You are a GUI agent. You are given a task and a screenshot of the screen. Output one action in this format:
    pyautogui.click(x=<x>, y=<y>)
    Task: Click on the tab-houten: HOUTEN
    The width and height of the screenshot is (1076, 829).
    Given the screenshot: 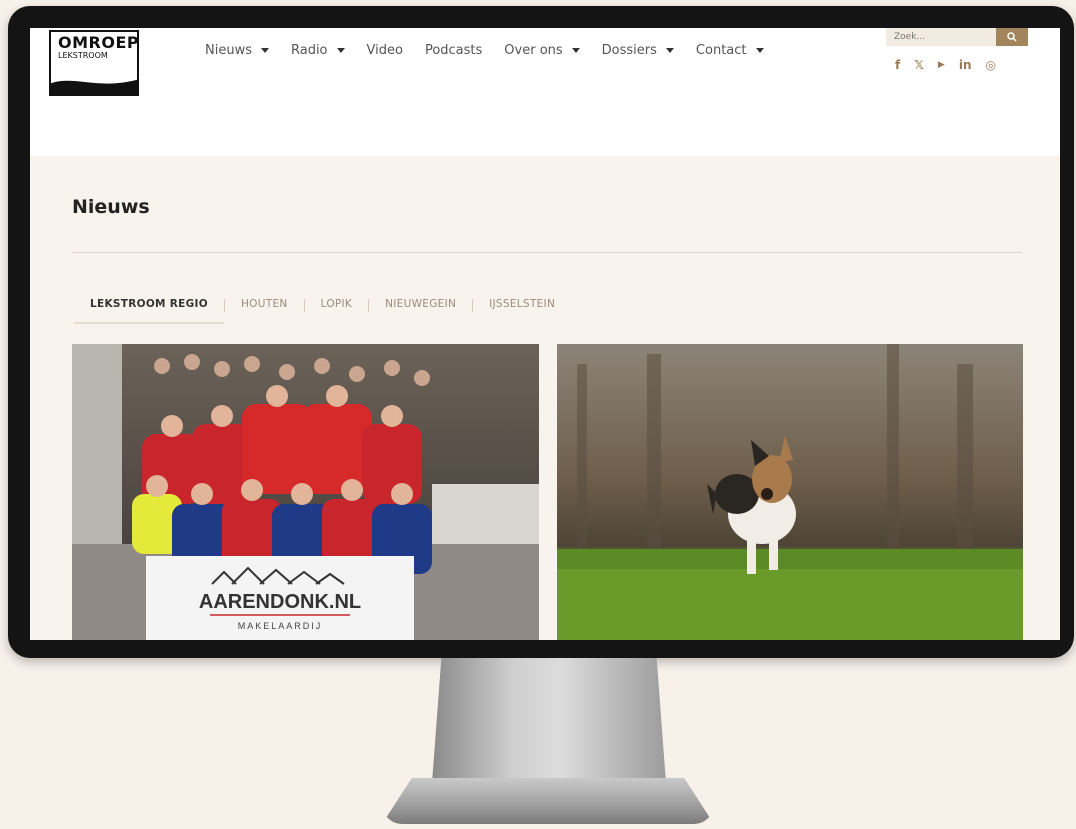 What is the action you would take?
    pyautogui.click(x=264, y=310)
    